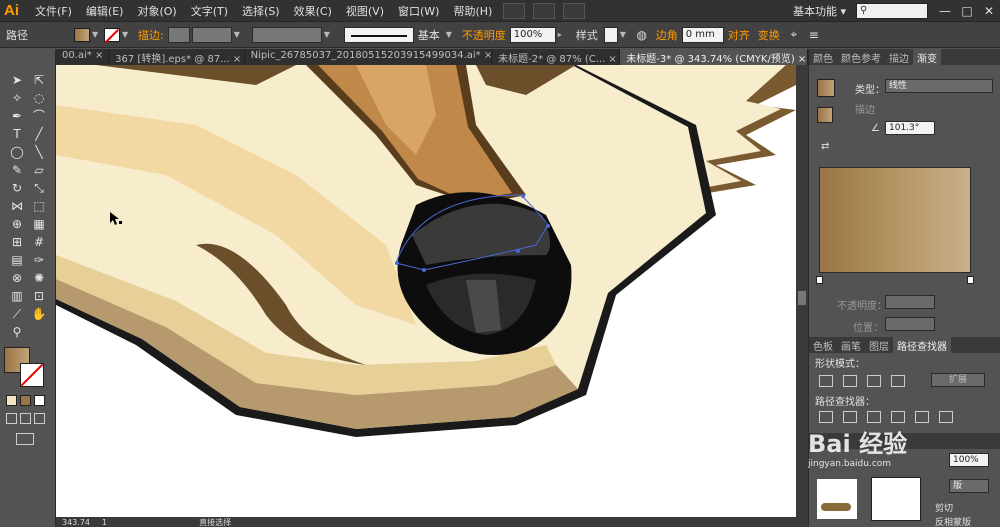 The image size is (1000, 527). Describe the element at coordinates (156, 11) in the screenshot. I see `menu-object: 对象(O)` at that location.